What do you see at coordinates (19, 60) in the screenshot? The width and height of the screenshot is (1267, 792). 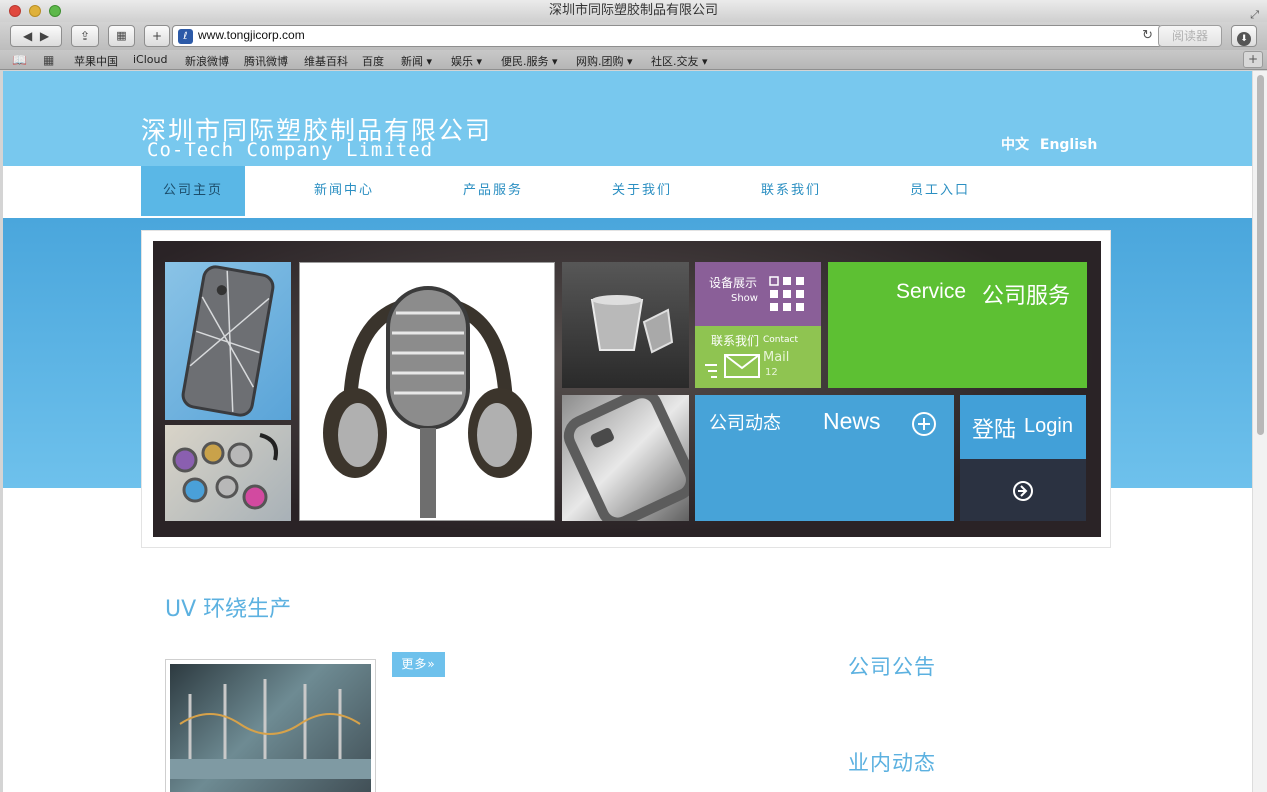 I see `reading-list-icon: 📖` at bounding box center [19, 60].